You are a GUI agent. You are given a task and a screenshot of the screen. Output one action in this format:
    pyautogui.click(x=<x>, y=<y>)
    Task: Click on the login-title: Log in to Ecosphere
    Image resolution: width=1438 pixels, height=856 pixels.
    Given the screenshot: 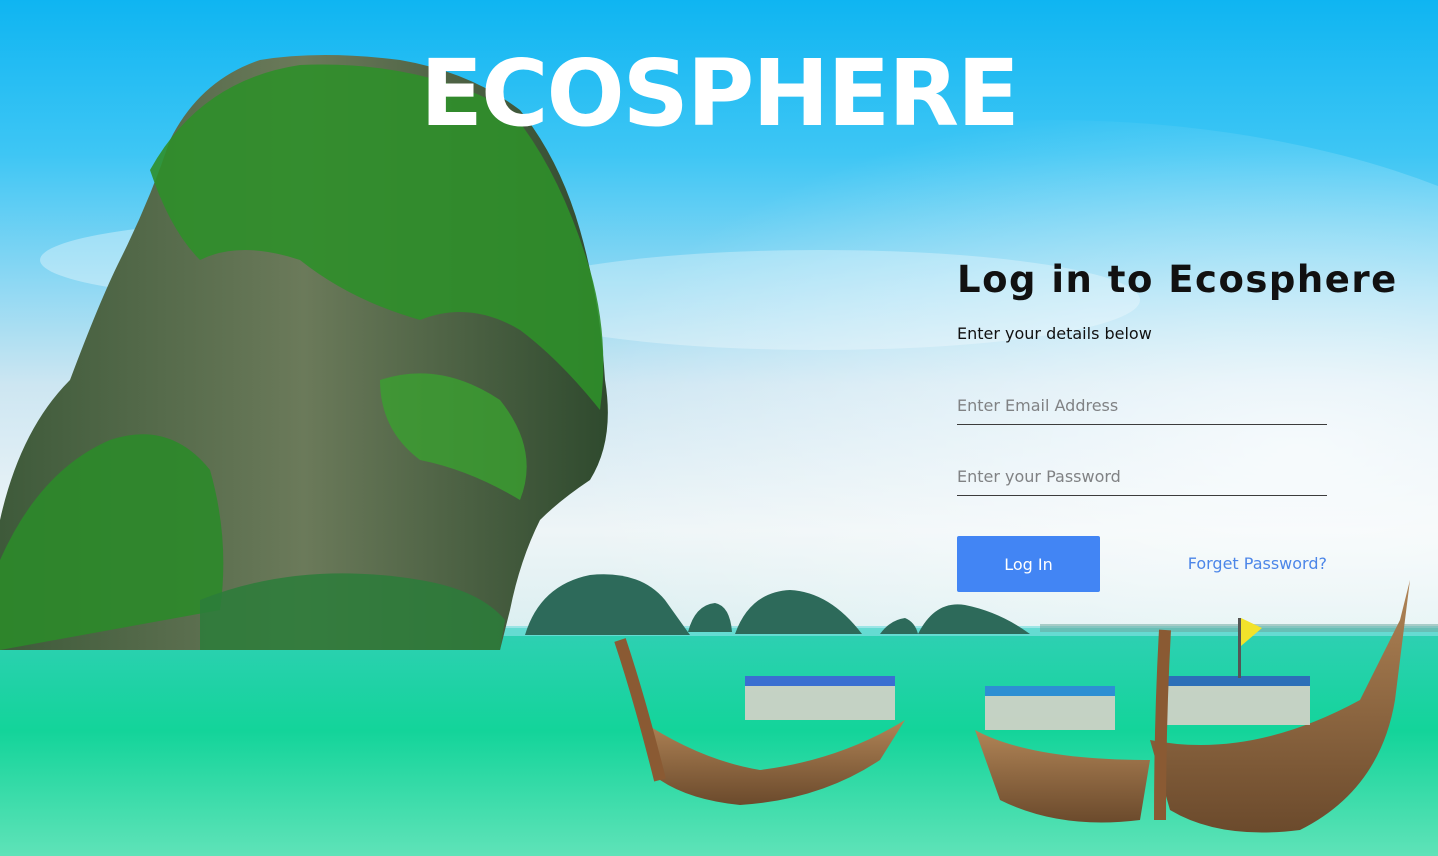 What is the action you would take?
    pyautogui.click(x=1177, y=279)
    